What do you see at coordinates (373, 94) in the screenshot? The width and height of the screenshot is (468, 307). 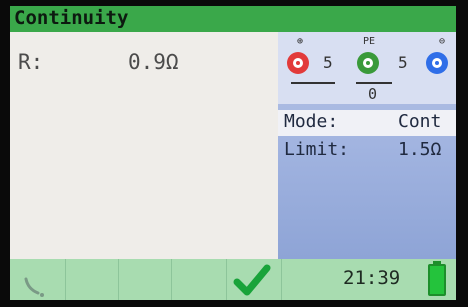 I see `terminal-middle-value: 0` at bounding box center [373, 94].